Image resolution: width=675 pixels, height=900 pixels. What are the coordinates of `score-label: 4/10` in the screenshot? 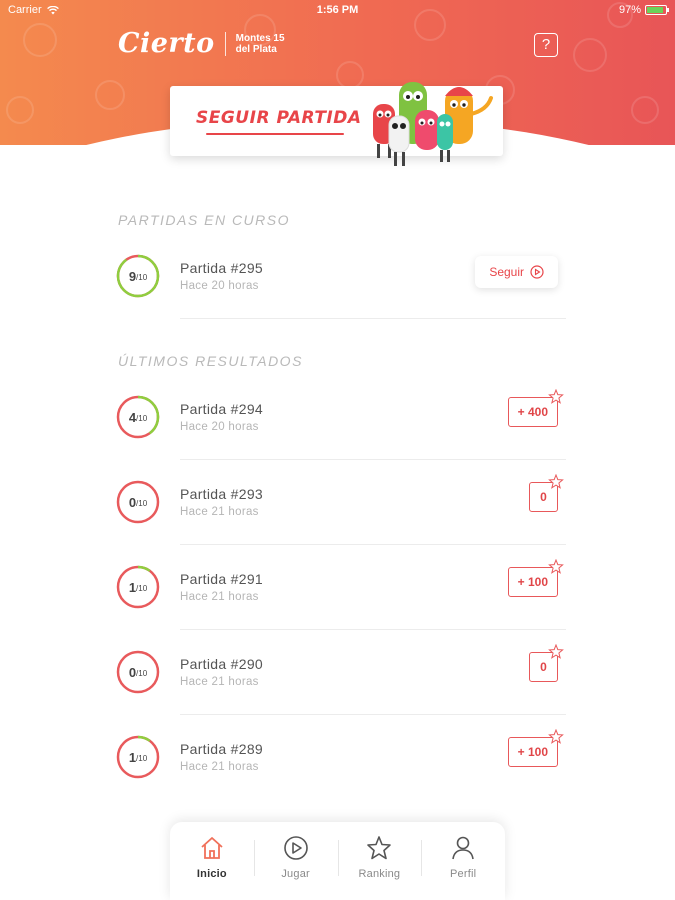 It's located at (138, 417).